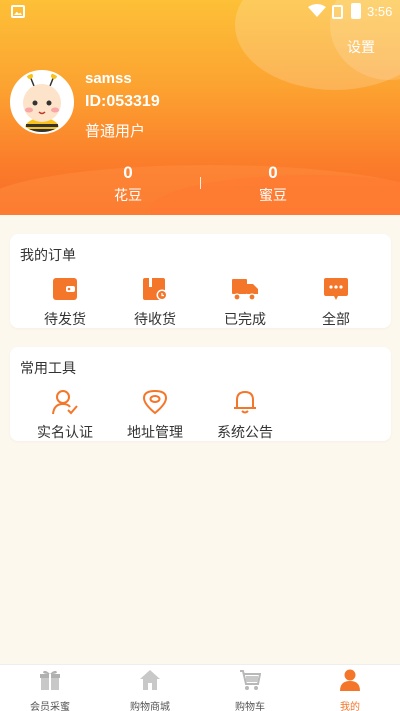 This screenshot has width=400, height=711. I want to click on person-icon, so click(350, 680).